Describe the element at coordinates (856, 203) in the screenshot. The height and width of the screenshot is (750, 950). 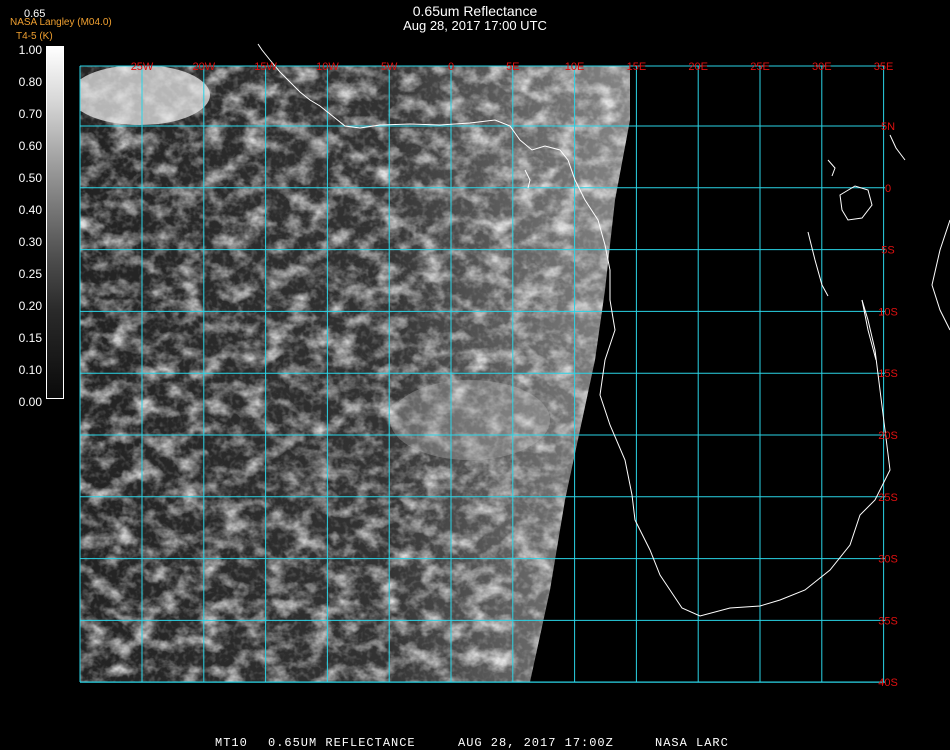
I see `lake-victoria` at that location.